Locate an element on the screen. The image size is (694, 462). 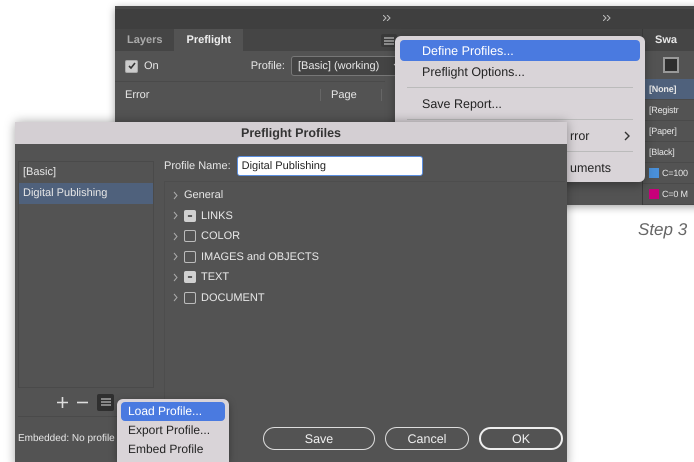
chevron-right-icon is located at coordinates (627, 136).